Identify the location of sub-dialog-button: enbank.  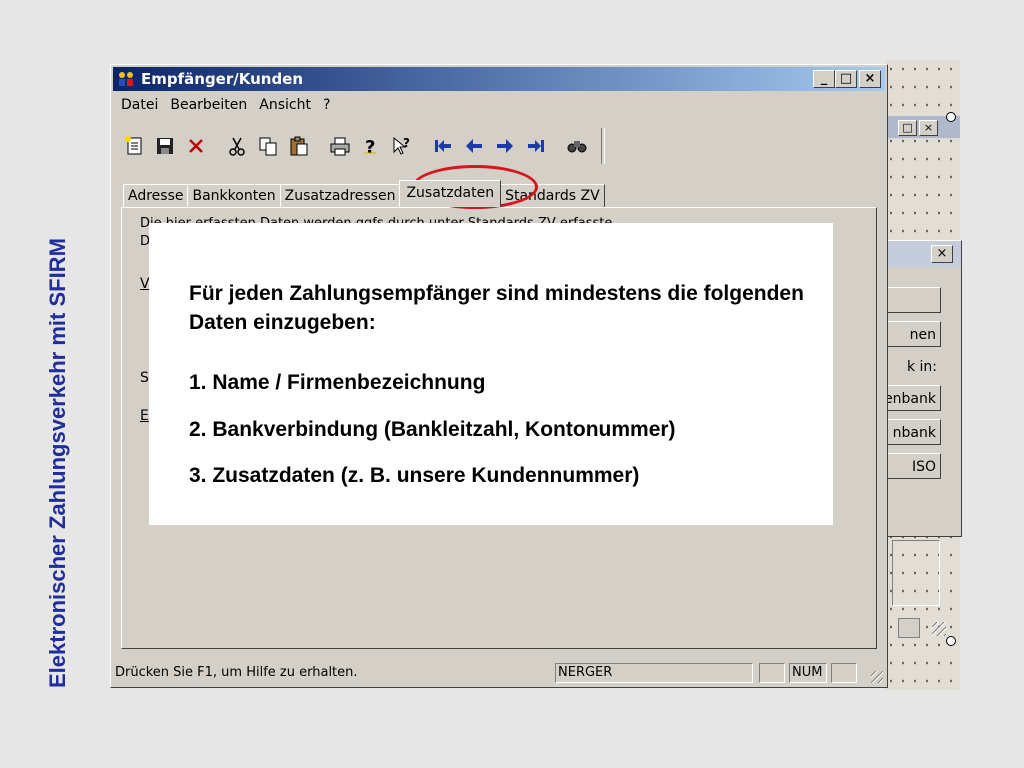
(910, 398).